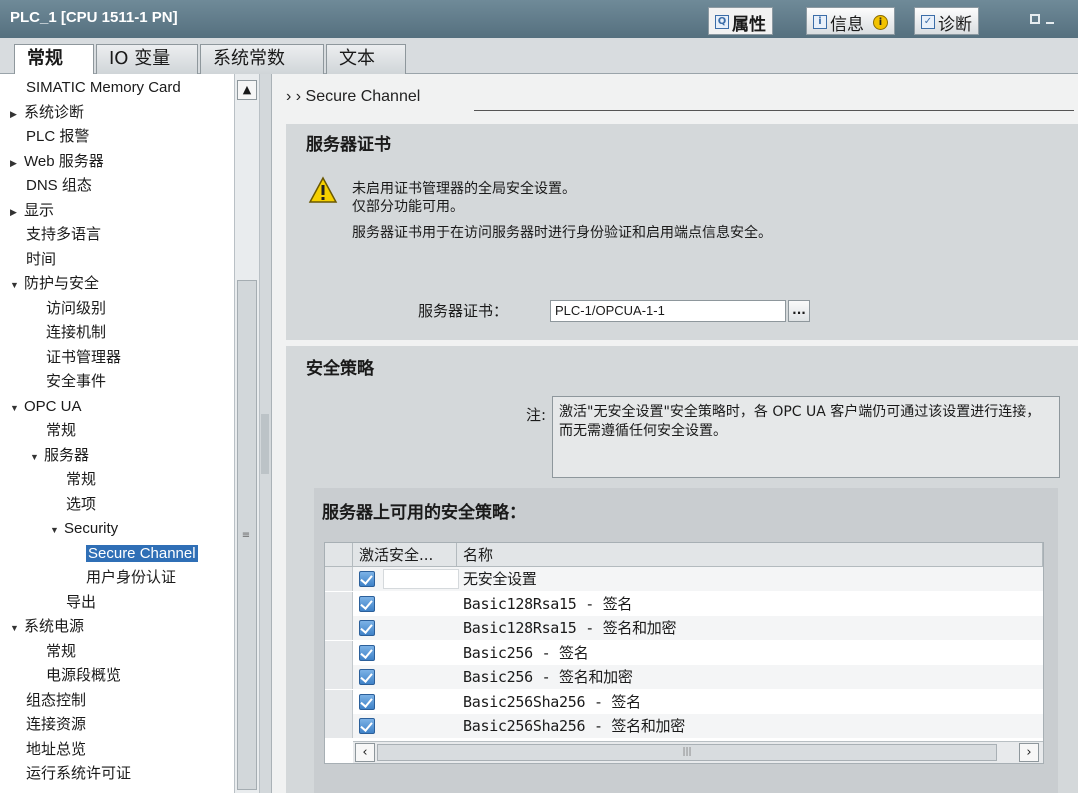 Image resolution: width=1078 pixels, height=793 pixels. What do you see at coordinates (83, 358) in the screenshot?
I see `nav-item: 证书管理器` at bounding box center [83, 358].